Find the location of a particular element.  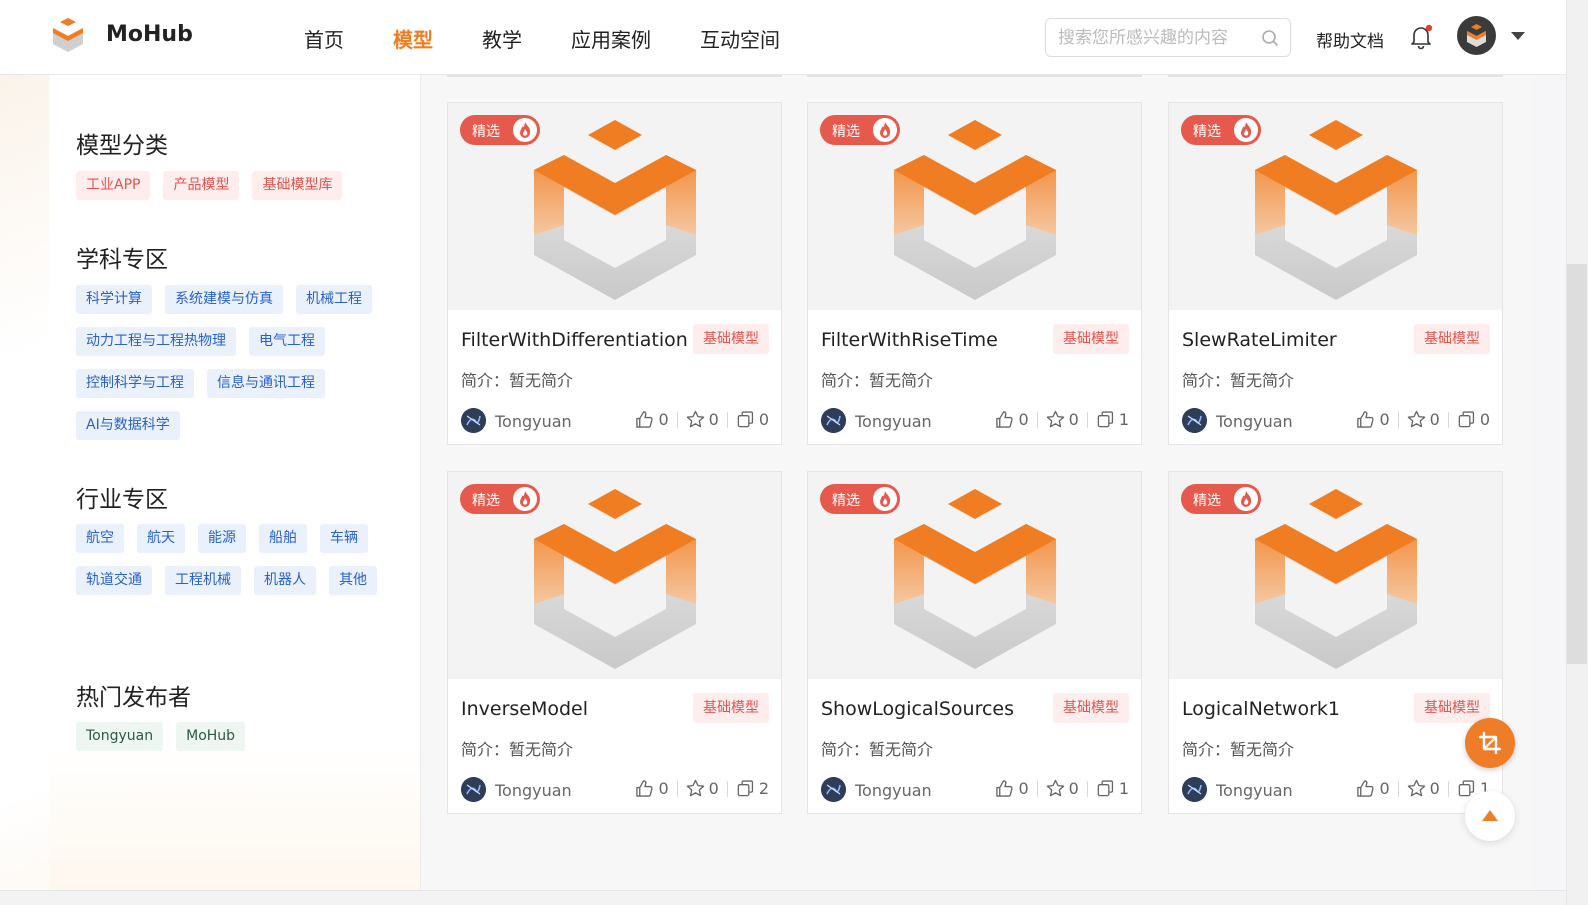

star-icon is located at coordinates (1055, 419).